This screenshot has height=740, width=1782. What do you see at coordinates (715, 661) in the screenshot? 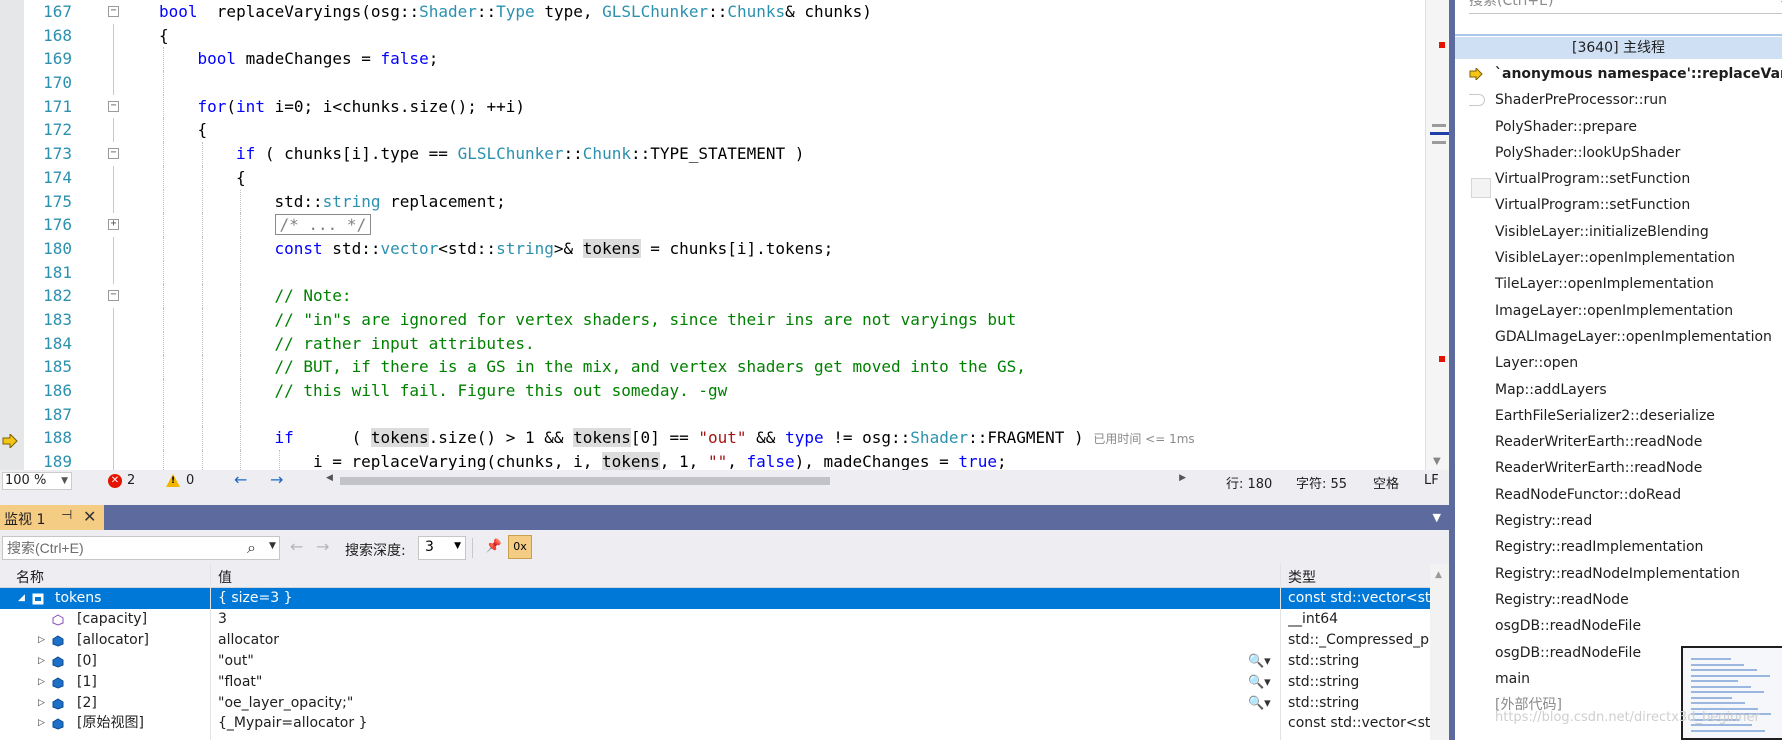
I see `watch-row: ▷ [0] "out" 🔍▾ std::string` at bounding box center [715, 661].